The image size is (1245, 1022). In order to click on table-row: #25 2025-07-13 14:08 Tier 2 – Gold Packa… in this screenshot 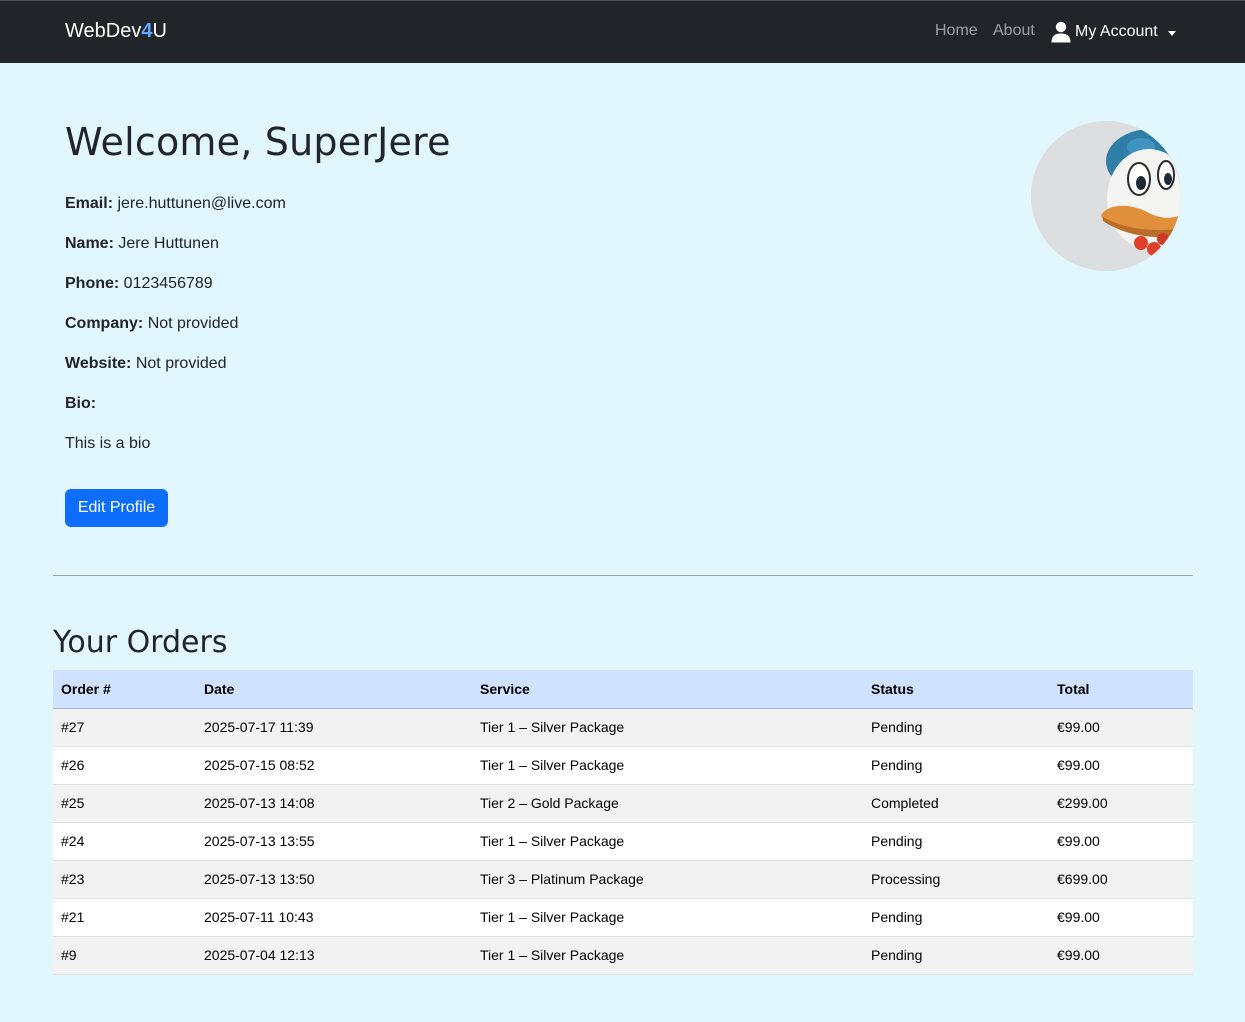, I will do `click(623, 803)`.